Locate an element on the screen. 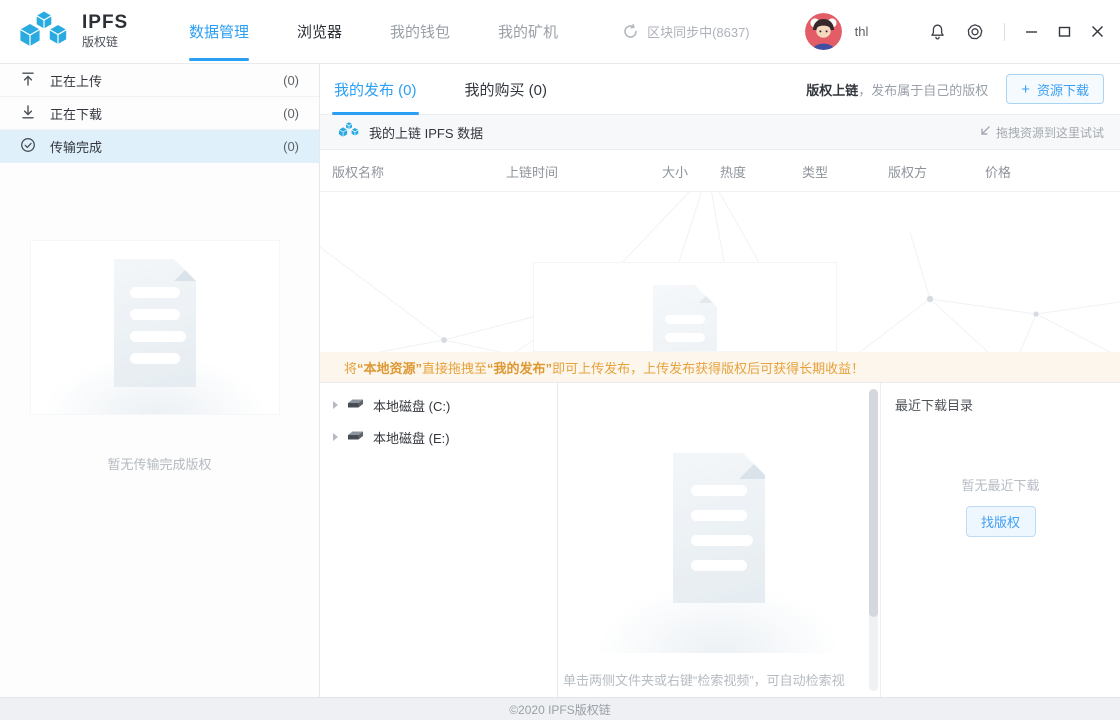 This screenshot has width=1120, height=720. tree-item-disk-c: 本地磁盘 (C:) is located at coordinates (438, 405).